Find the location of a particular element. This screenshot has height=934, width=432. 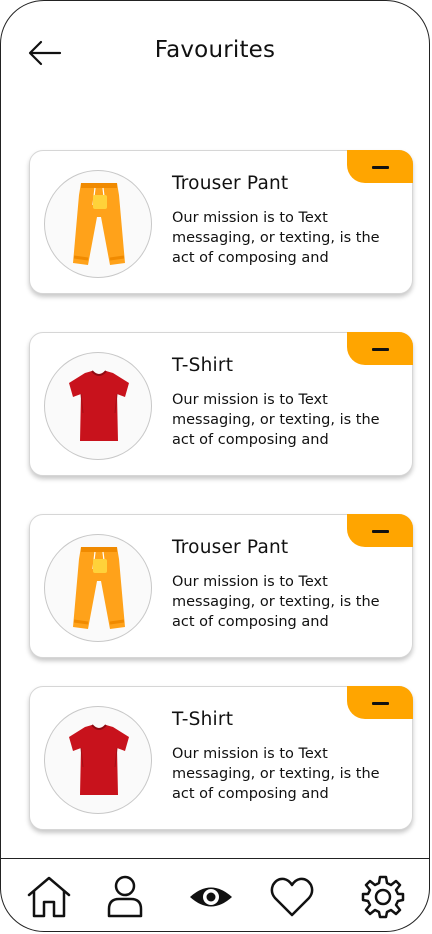

nav-eye-button is located at coordinates (211, 897).